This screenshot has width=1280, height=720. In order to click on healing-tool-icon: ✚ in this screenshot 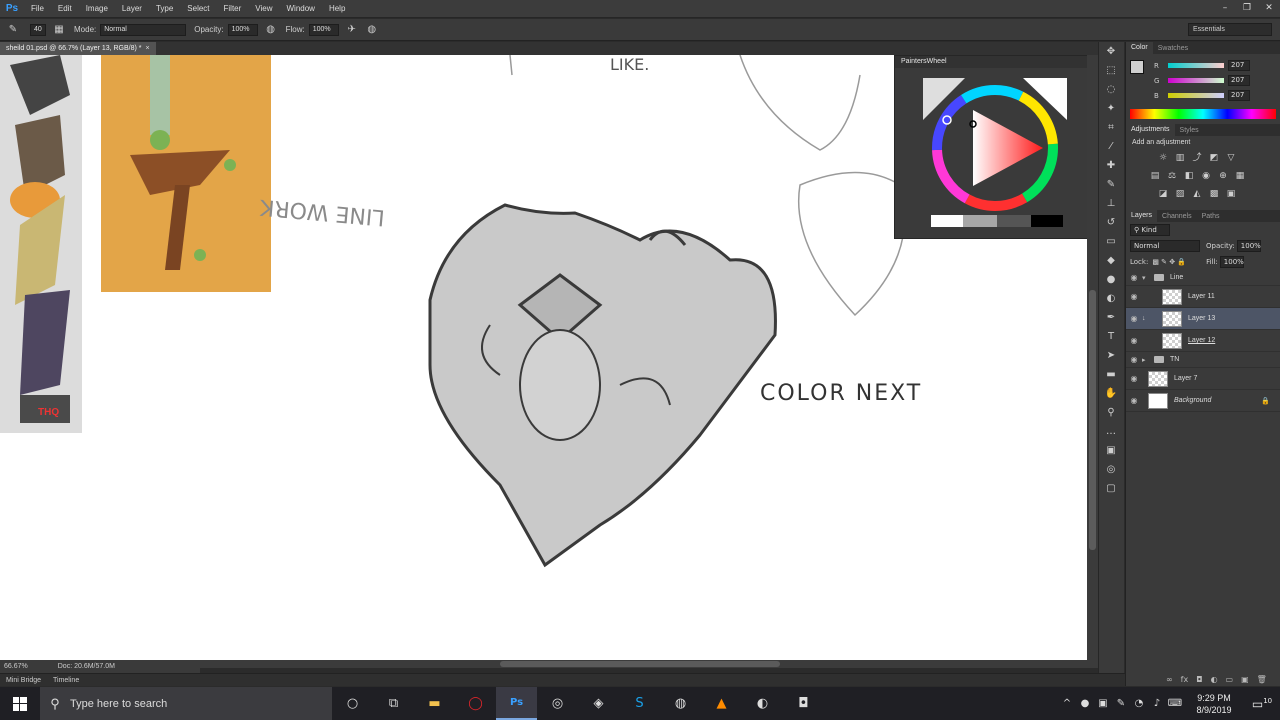, I will do `click(1111, 165)`.